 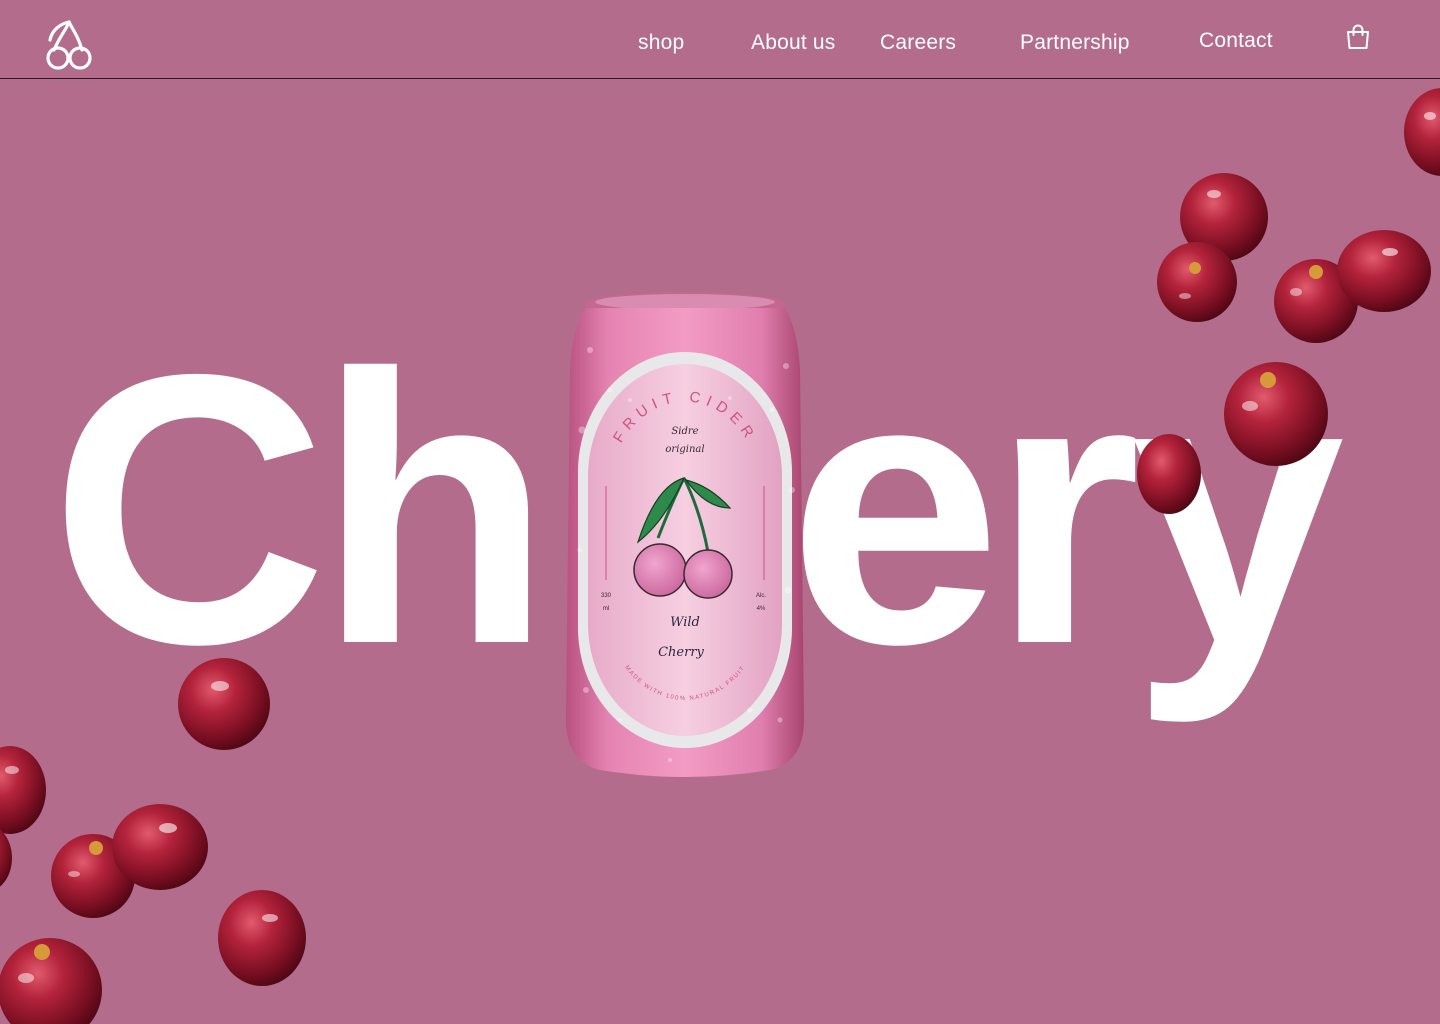 What do you see at coordinates (1358, 37) in the screenshot?
I see `shopping-bag-icon` at bounding box center [1358, 37].